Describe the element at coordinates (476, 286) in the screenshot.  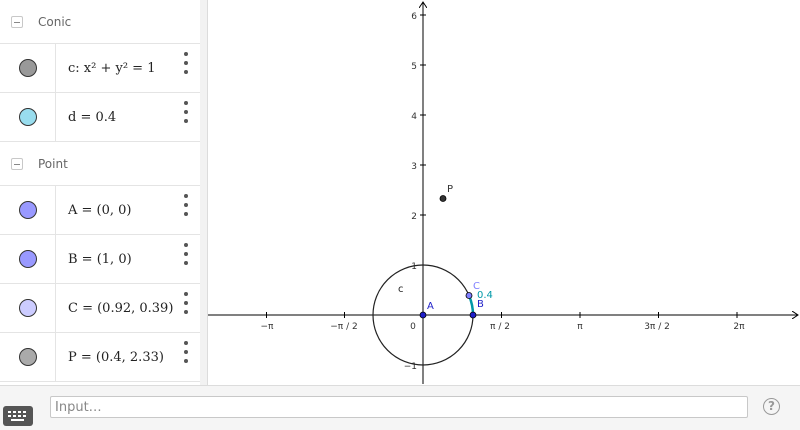
I see `point-C-label: C` at that location.